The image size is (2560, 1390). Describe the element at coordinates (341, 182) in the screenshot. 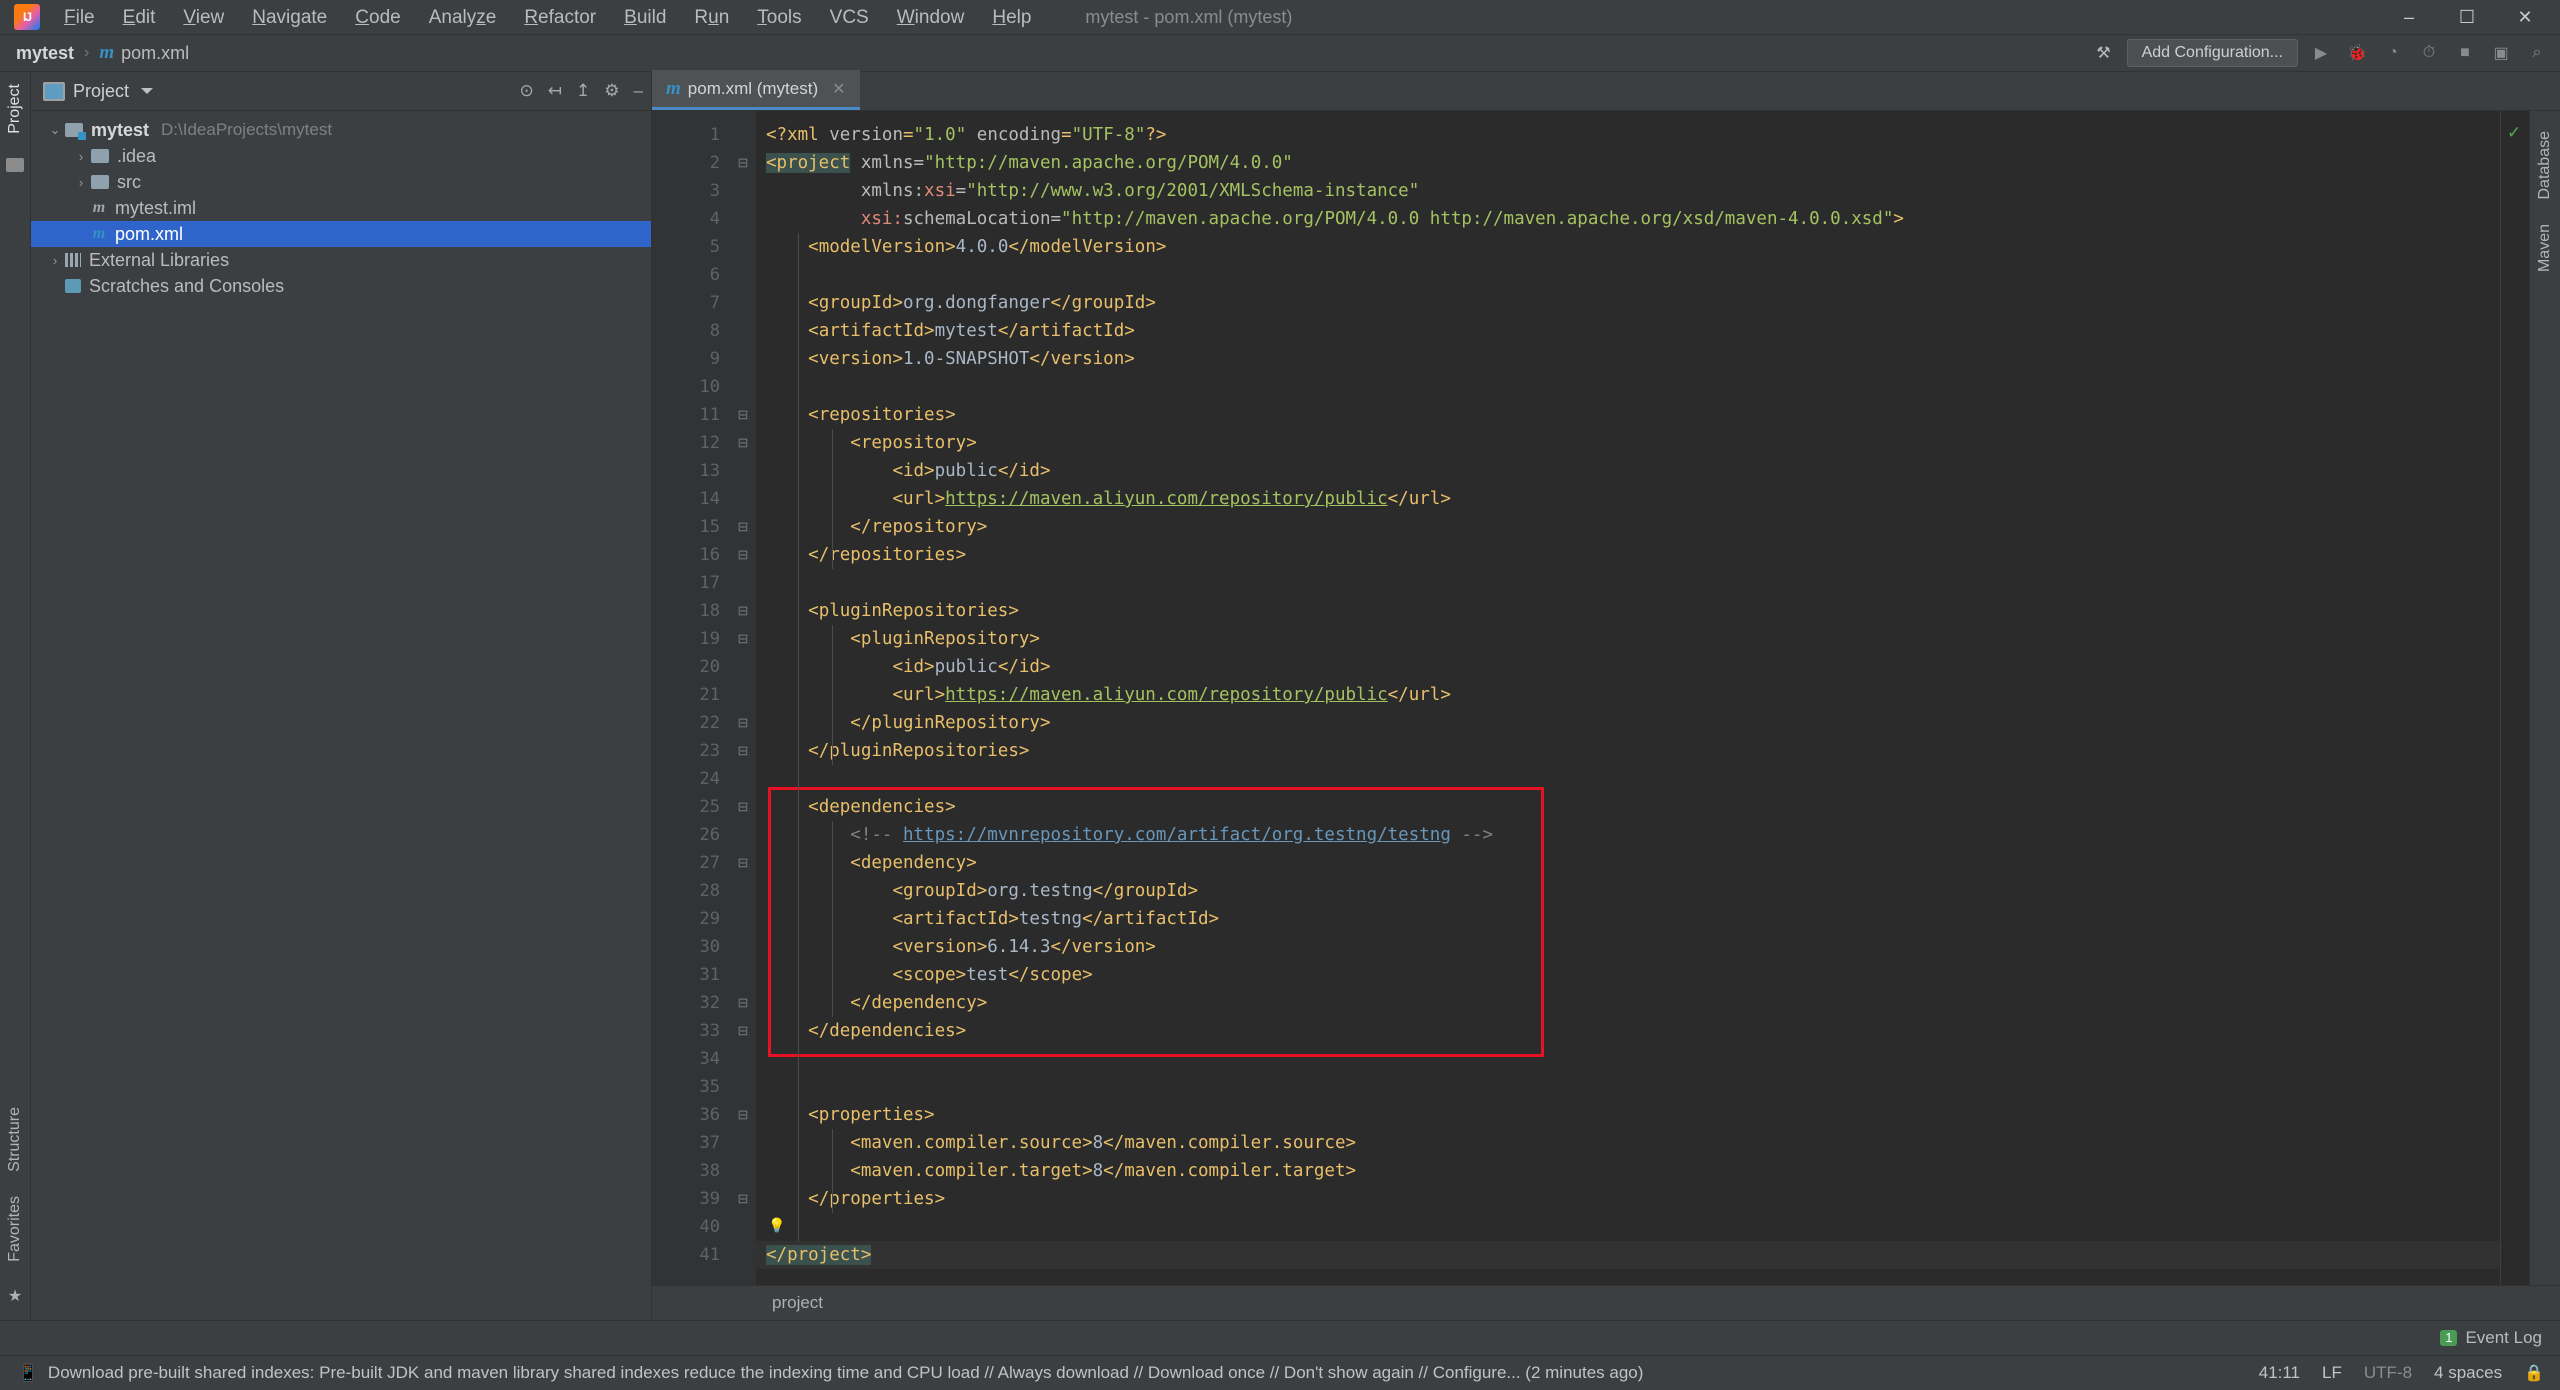

I see `tree-node-src: › src` at that location.